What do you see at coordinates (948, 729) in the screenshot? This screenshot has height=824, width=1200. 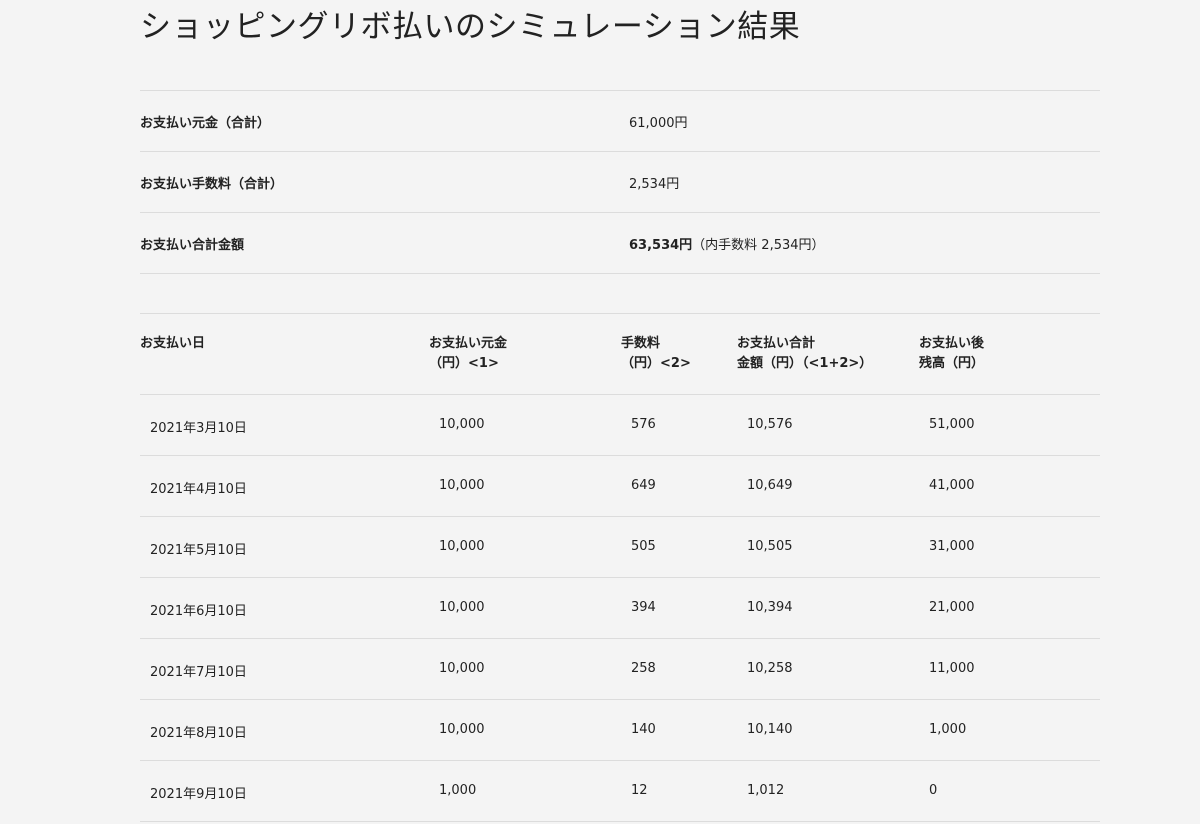 I see `cell-balance: 1,000` at bounding box center [948, 729].